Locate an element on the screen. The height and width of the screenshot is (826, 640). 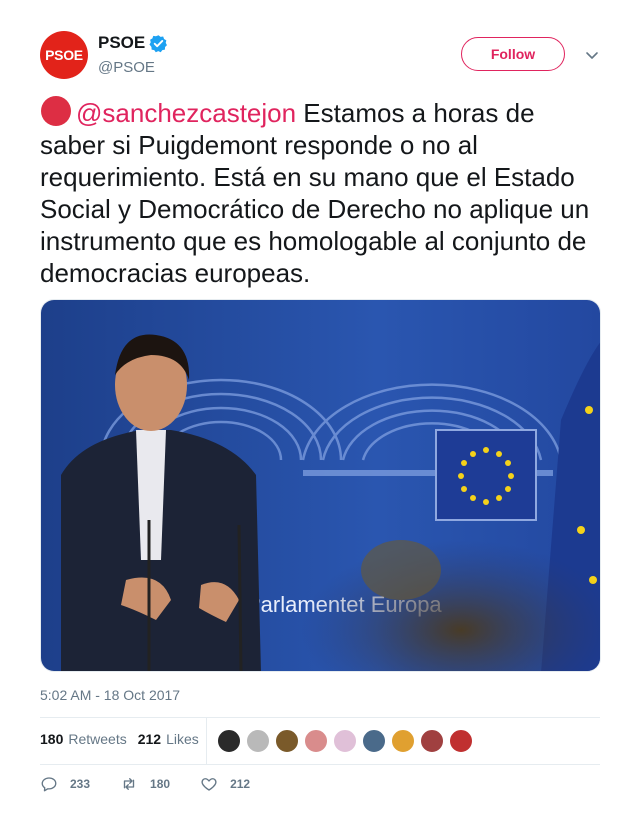
chevron-down-icon is located at coordinates (592, 55).